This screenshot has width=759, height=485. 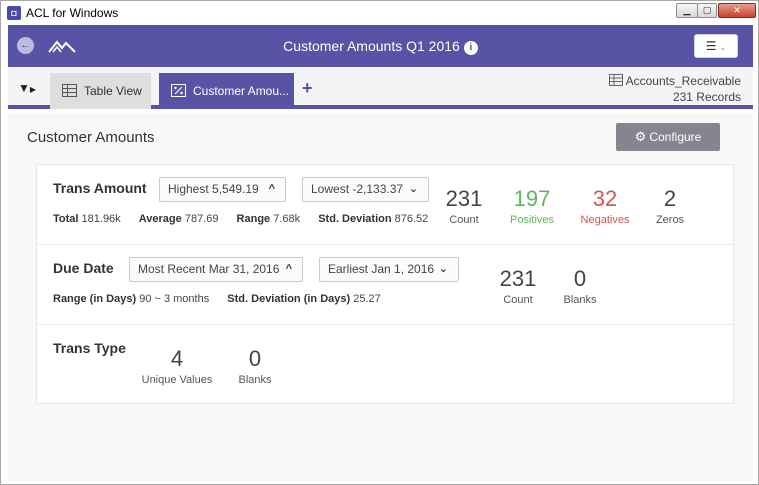 What do you see at coordinates (355, 219) in the screenshot?
I see `stat-label: Std. Deviation` at bounding box center [355, 219].